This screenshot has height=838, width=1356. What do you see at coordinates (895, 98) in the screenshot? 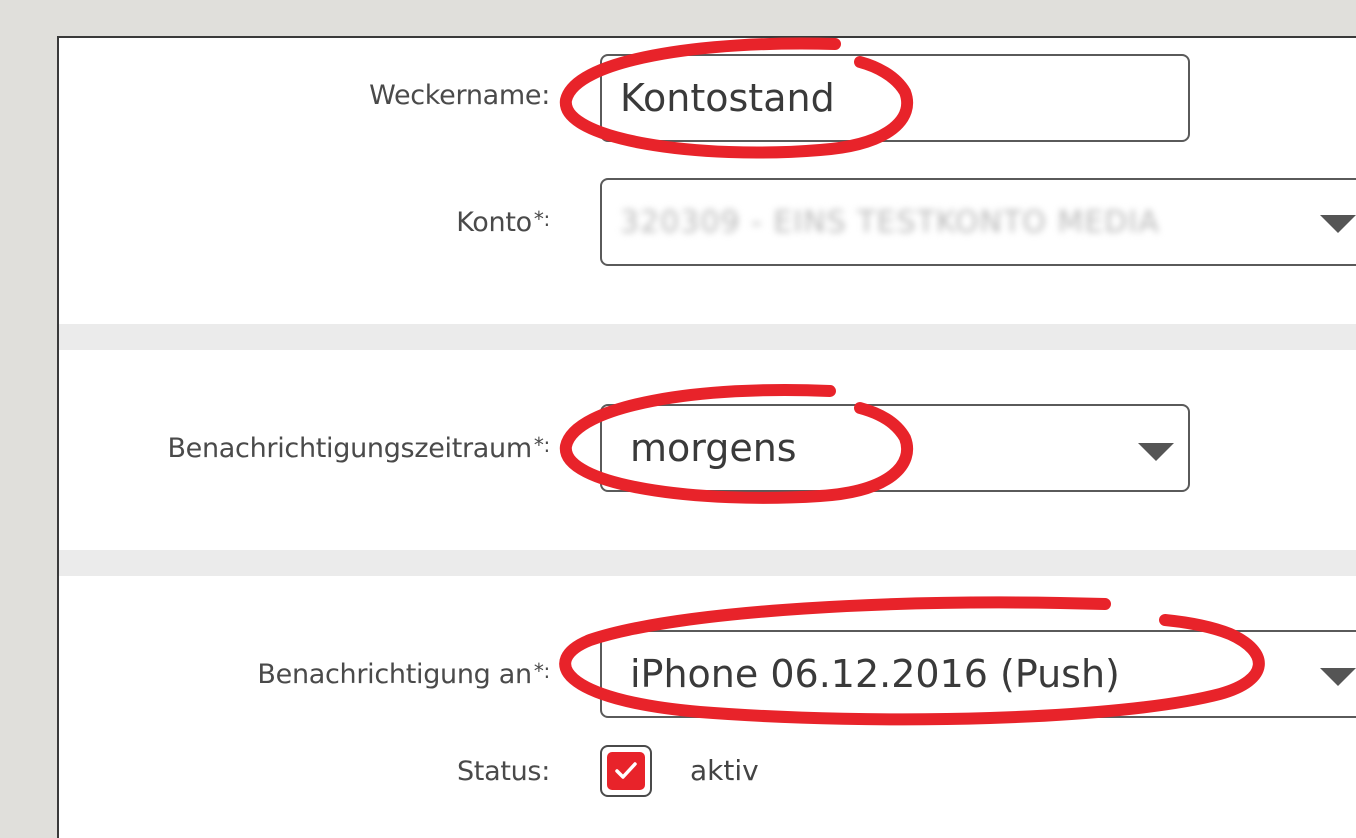
I see `alarm-name-input: Kontostand` at bounding box center [895, 98].